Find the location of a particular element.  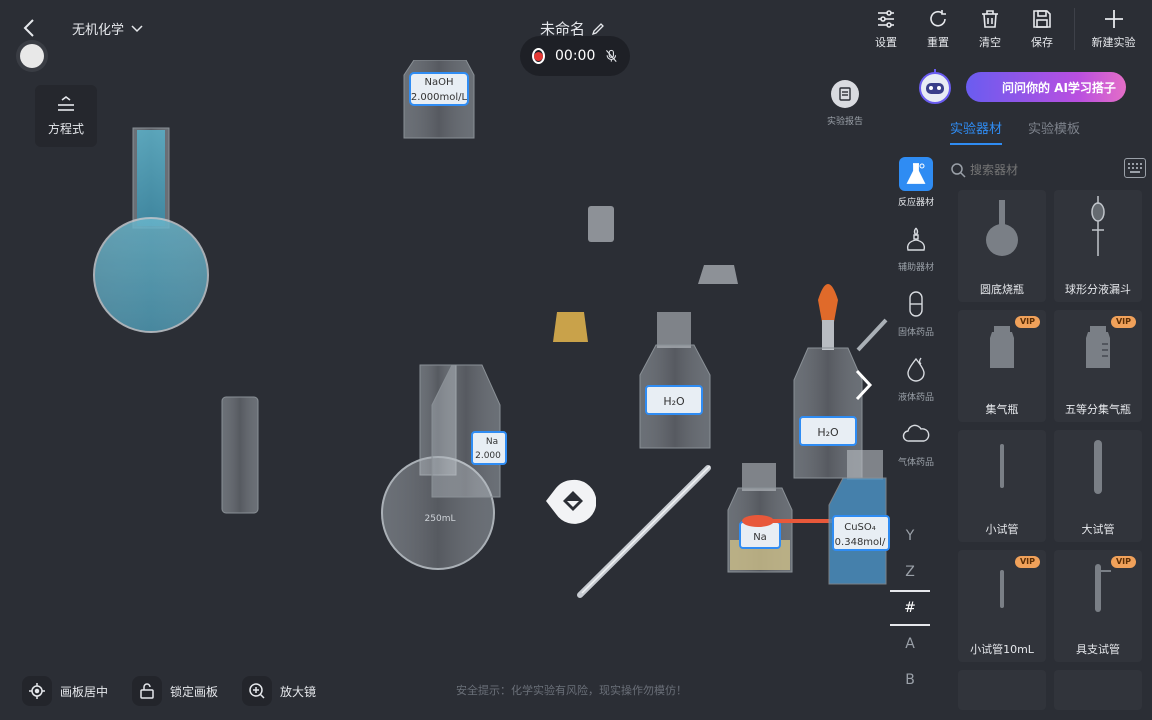

zoom-label: 放大镜 is located at coordinates (298, 691).